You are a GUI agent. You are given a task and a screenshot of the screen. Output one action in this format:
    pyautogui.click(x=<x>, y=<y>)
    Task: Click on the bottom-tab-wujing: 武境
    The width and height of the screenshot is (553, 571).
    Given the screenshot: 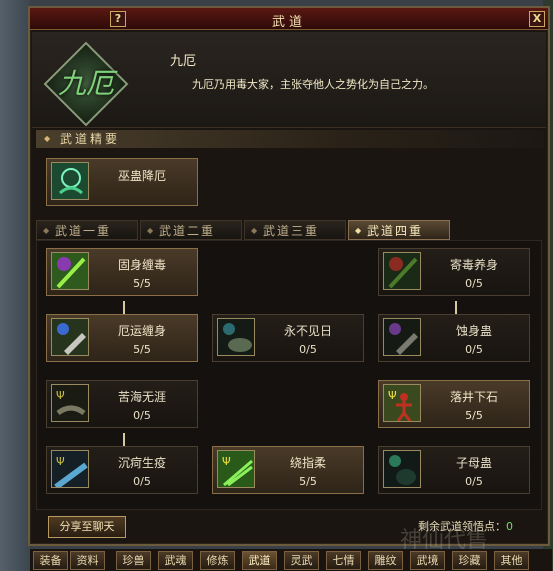 What is the action you would take?
    pyautogui.click(x=427, y=560)
    